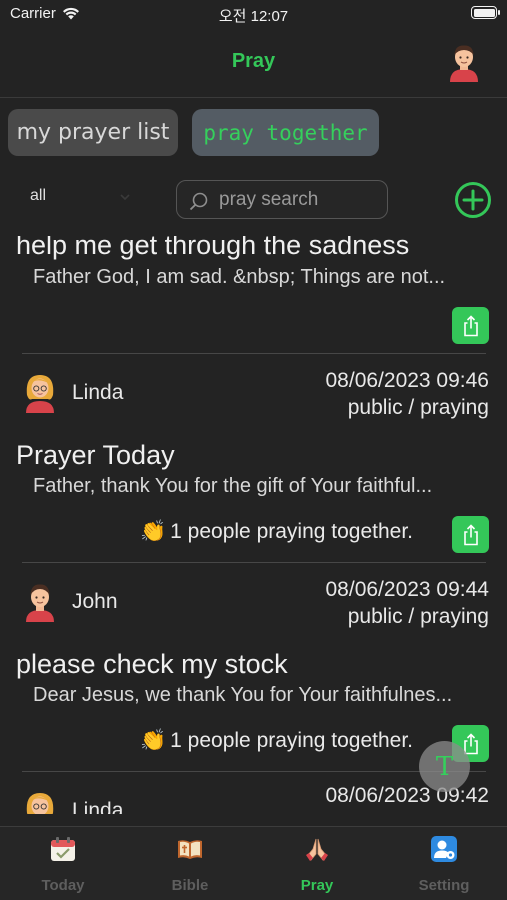  Describe the element at coordinates (190, 863) in the screenshot. I see `tab-bible: Bible` at that location.